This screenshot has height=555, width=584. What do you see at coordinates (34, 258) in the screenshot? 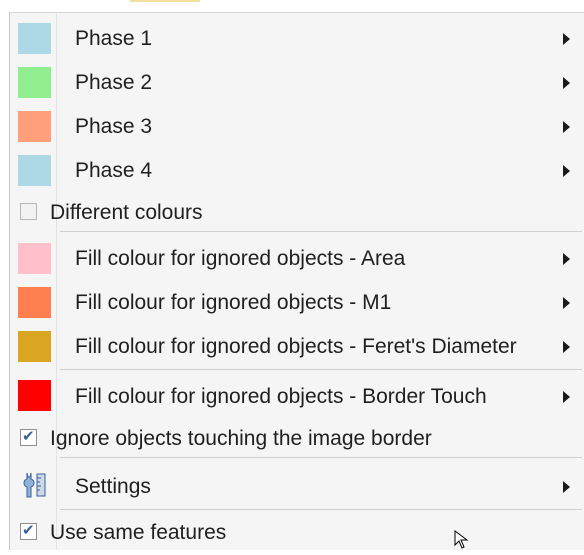
I see `area-fill-color-swatch` at bounding box center [34, 258].